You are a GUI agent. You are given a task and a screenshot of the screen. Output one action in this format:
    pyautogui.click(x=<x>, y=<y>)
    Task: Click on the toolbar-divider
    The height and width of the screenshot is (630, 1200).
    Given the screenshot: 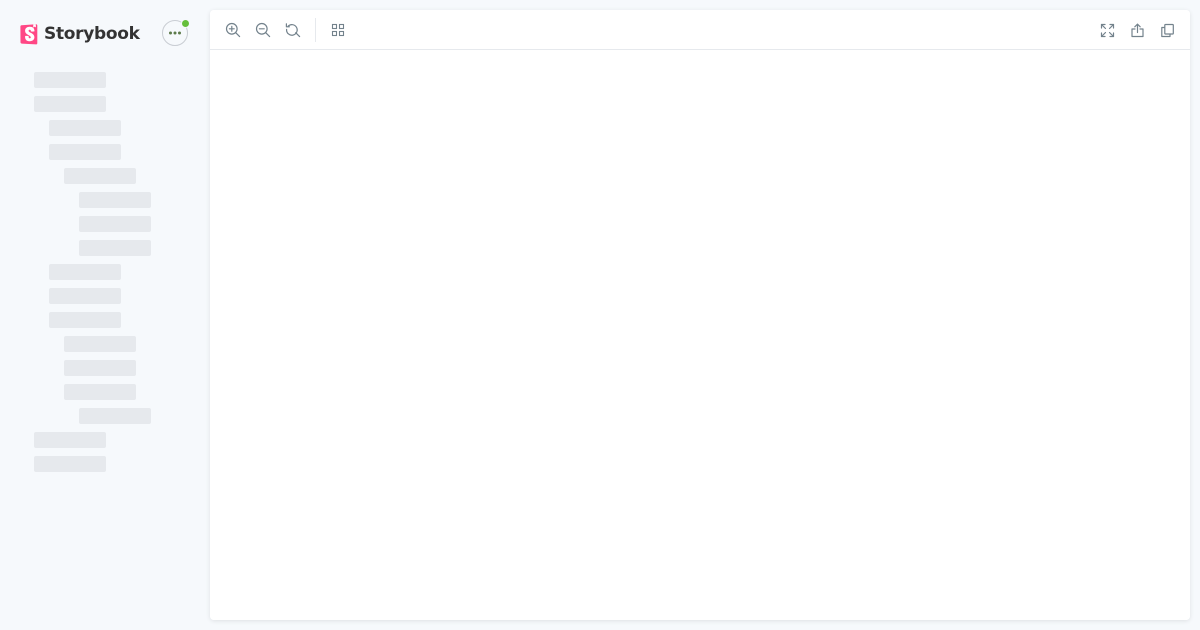 What is the action you would take?
    pyautogui.click(x=315, y=30)
    